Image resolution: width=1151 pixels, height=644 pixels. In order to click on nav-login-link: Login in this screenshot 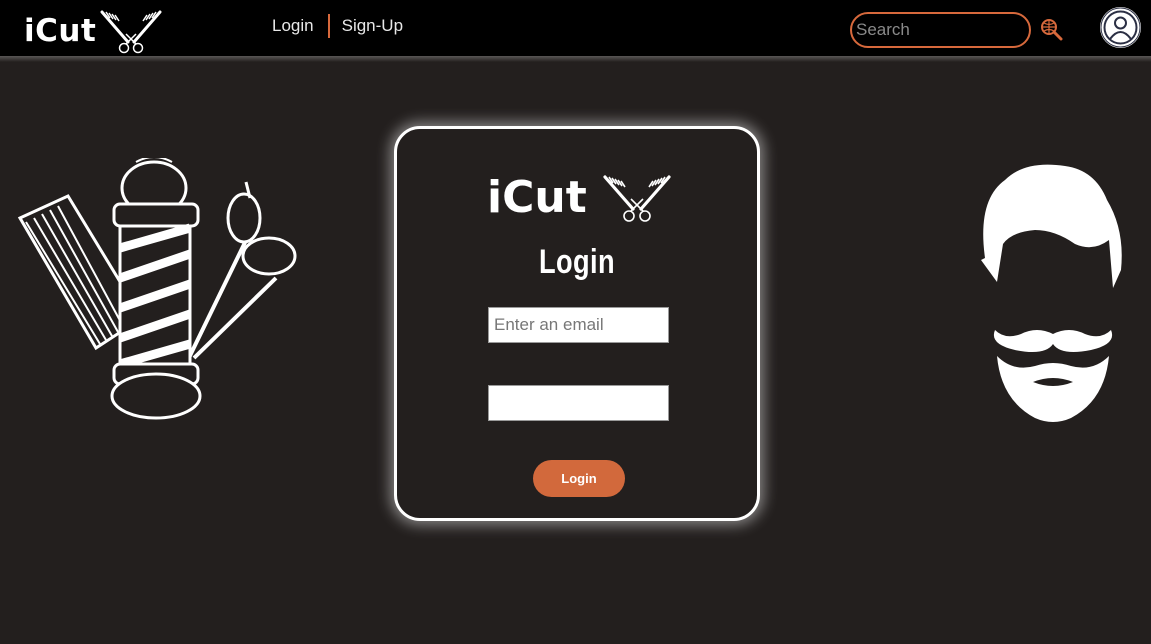, I will do `click(293, 26)`.